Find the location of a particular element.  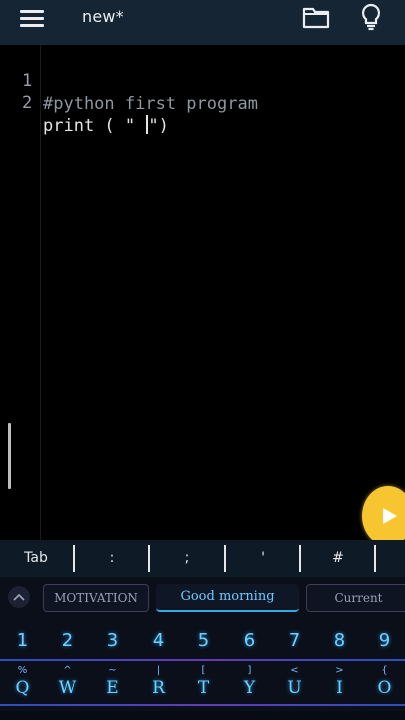

alt-char-w: ^ is located at coordinates (67, 670).